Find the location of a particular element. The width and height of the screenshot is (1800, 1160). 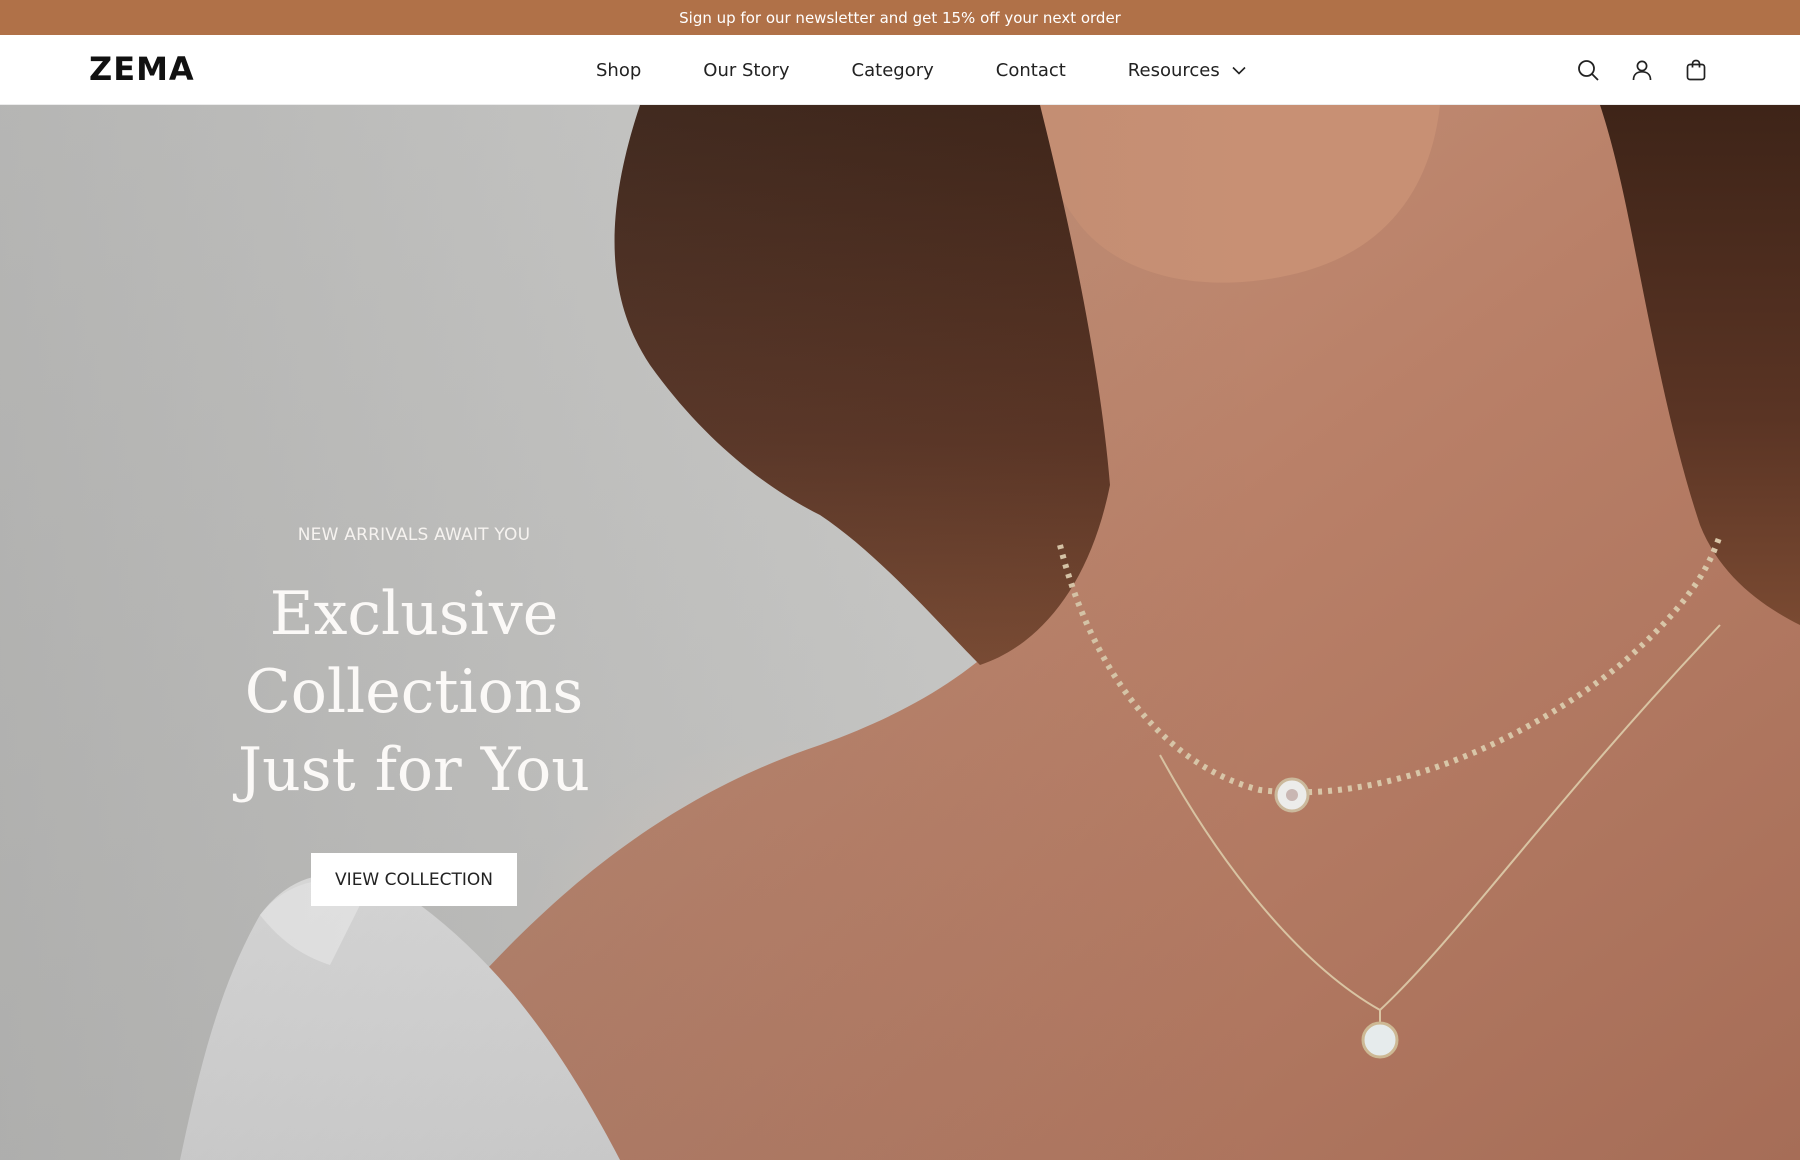

header-icons is located at coordinates (1629, 70).